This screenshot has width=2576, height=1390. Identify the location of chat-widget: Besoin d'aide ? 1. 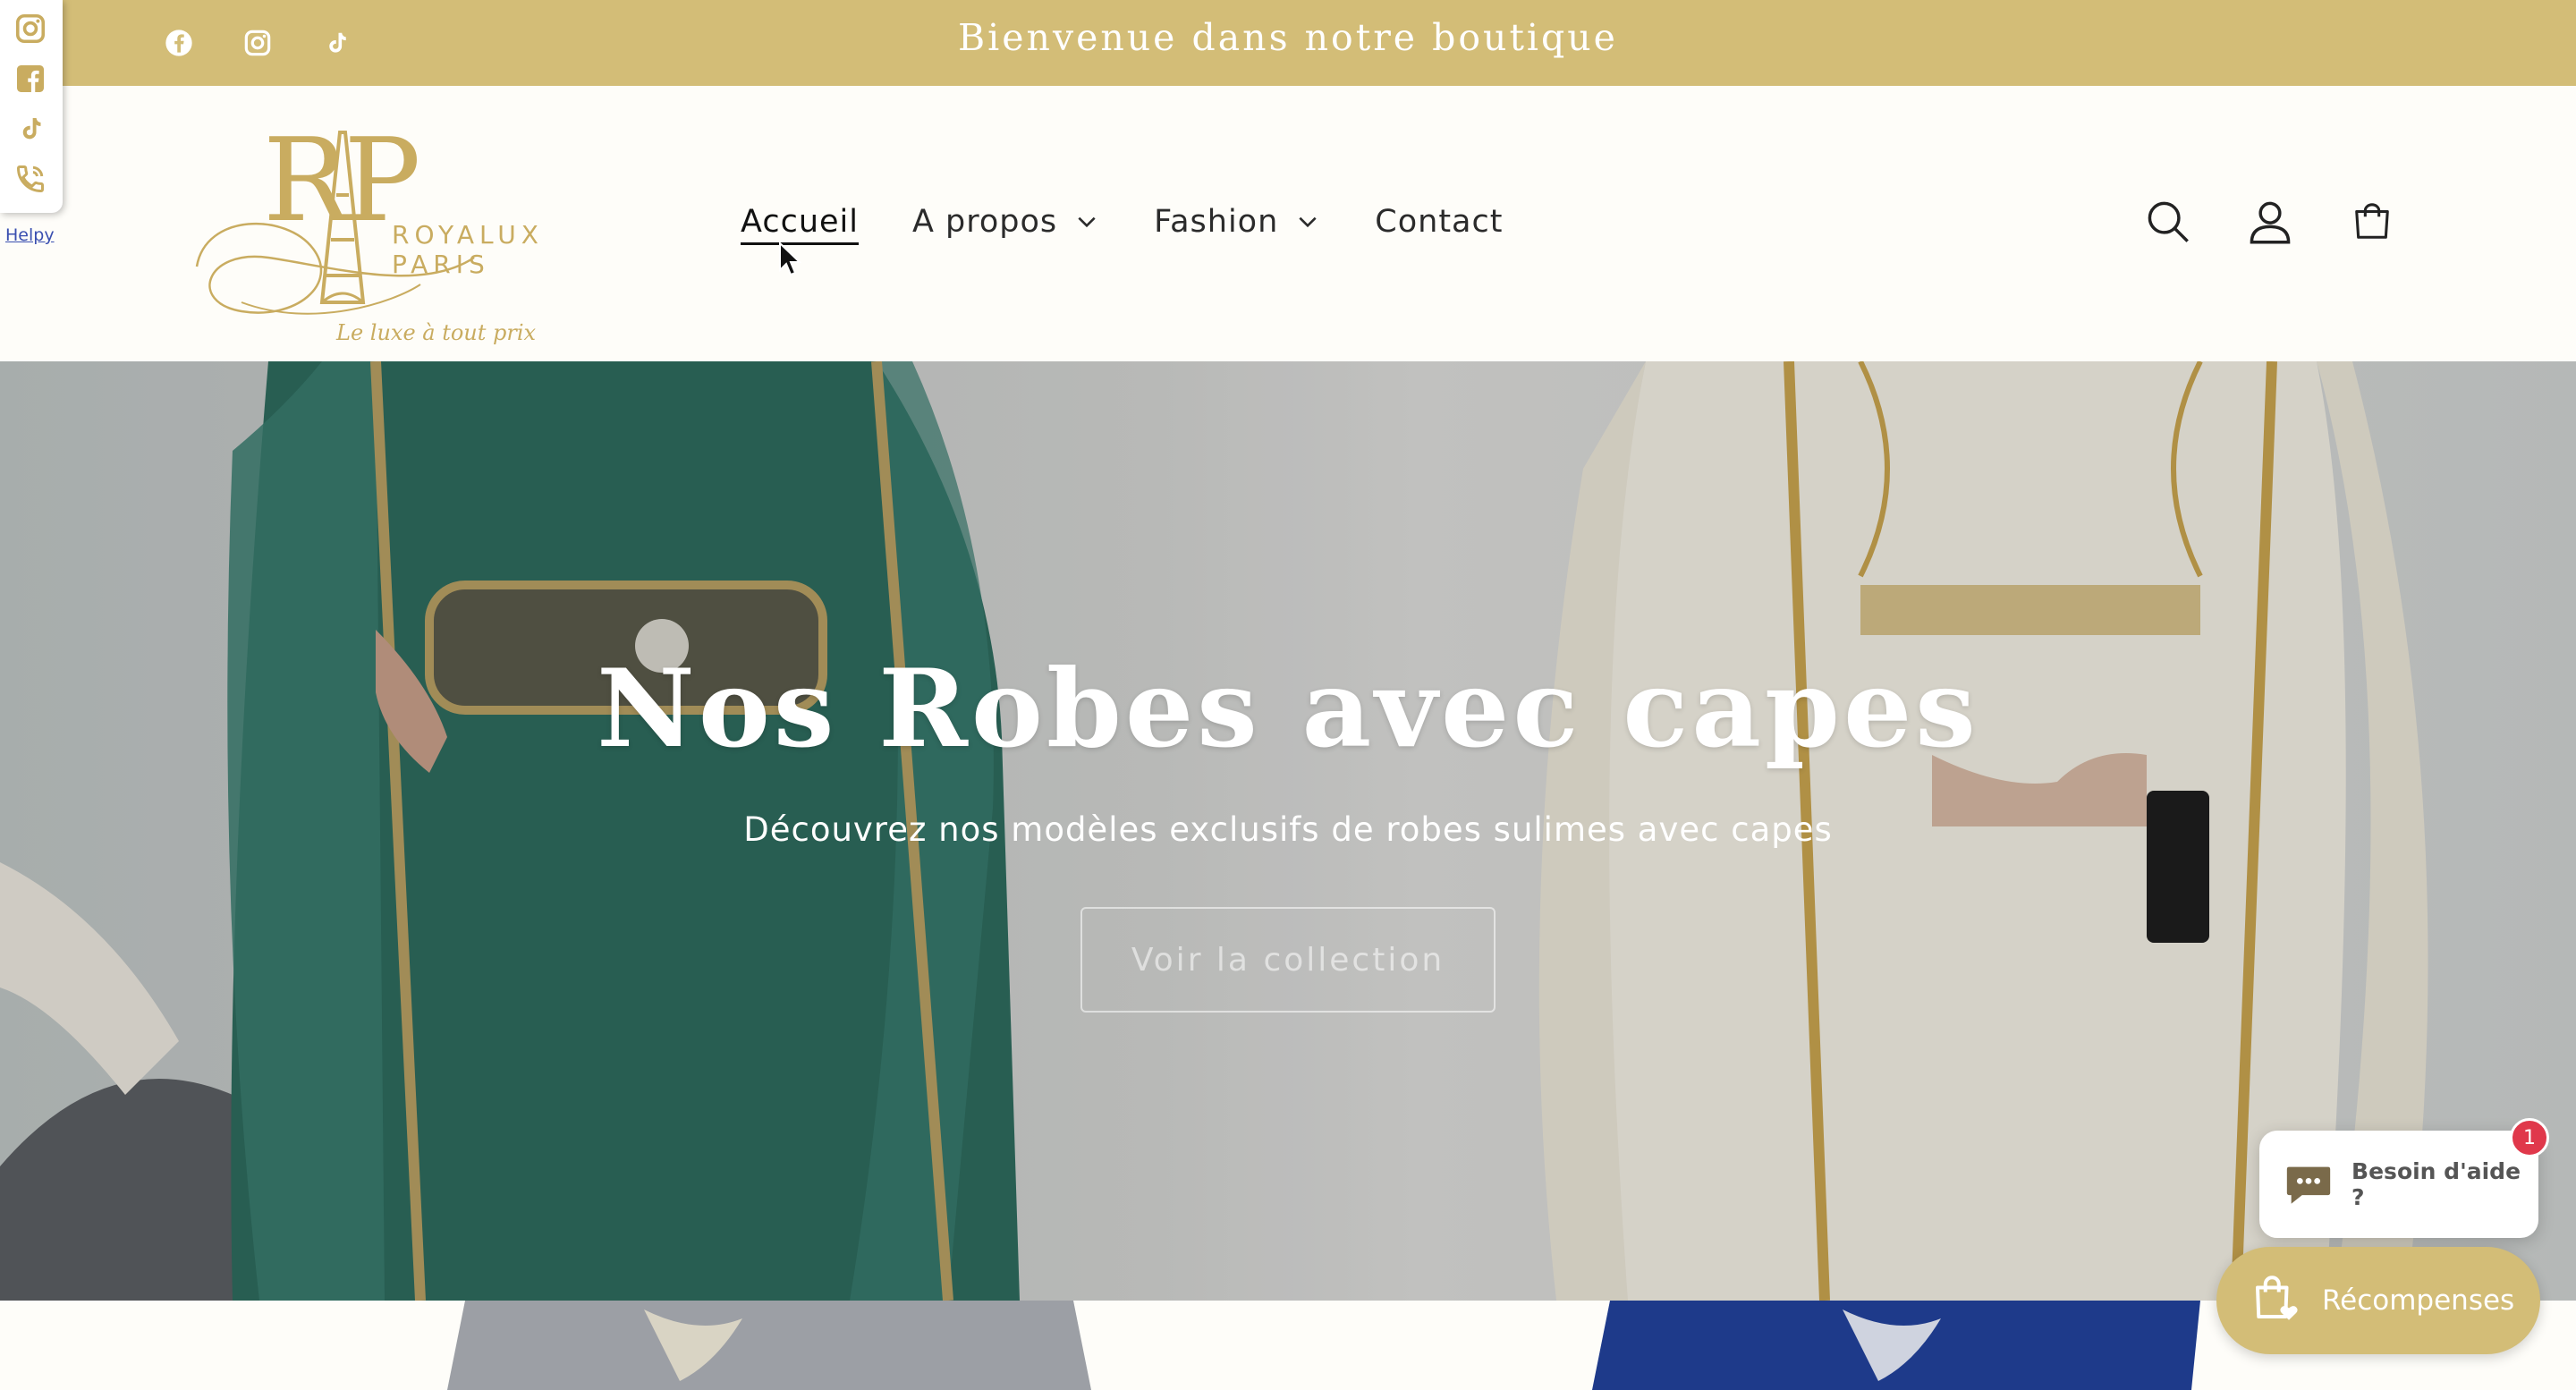
(2404, 1178).